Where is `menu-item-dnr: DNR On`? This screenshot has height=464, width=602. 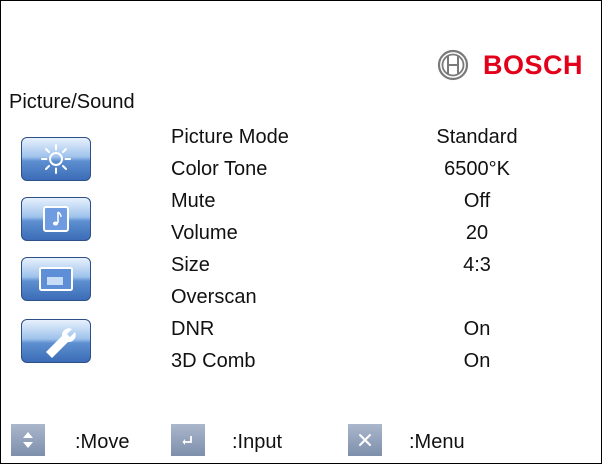
menu-item-dnr: DNR On is located at coordinates (371, 329).